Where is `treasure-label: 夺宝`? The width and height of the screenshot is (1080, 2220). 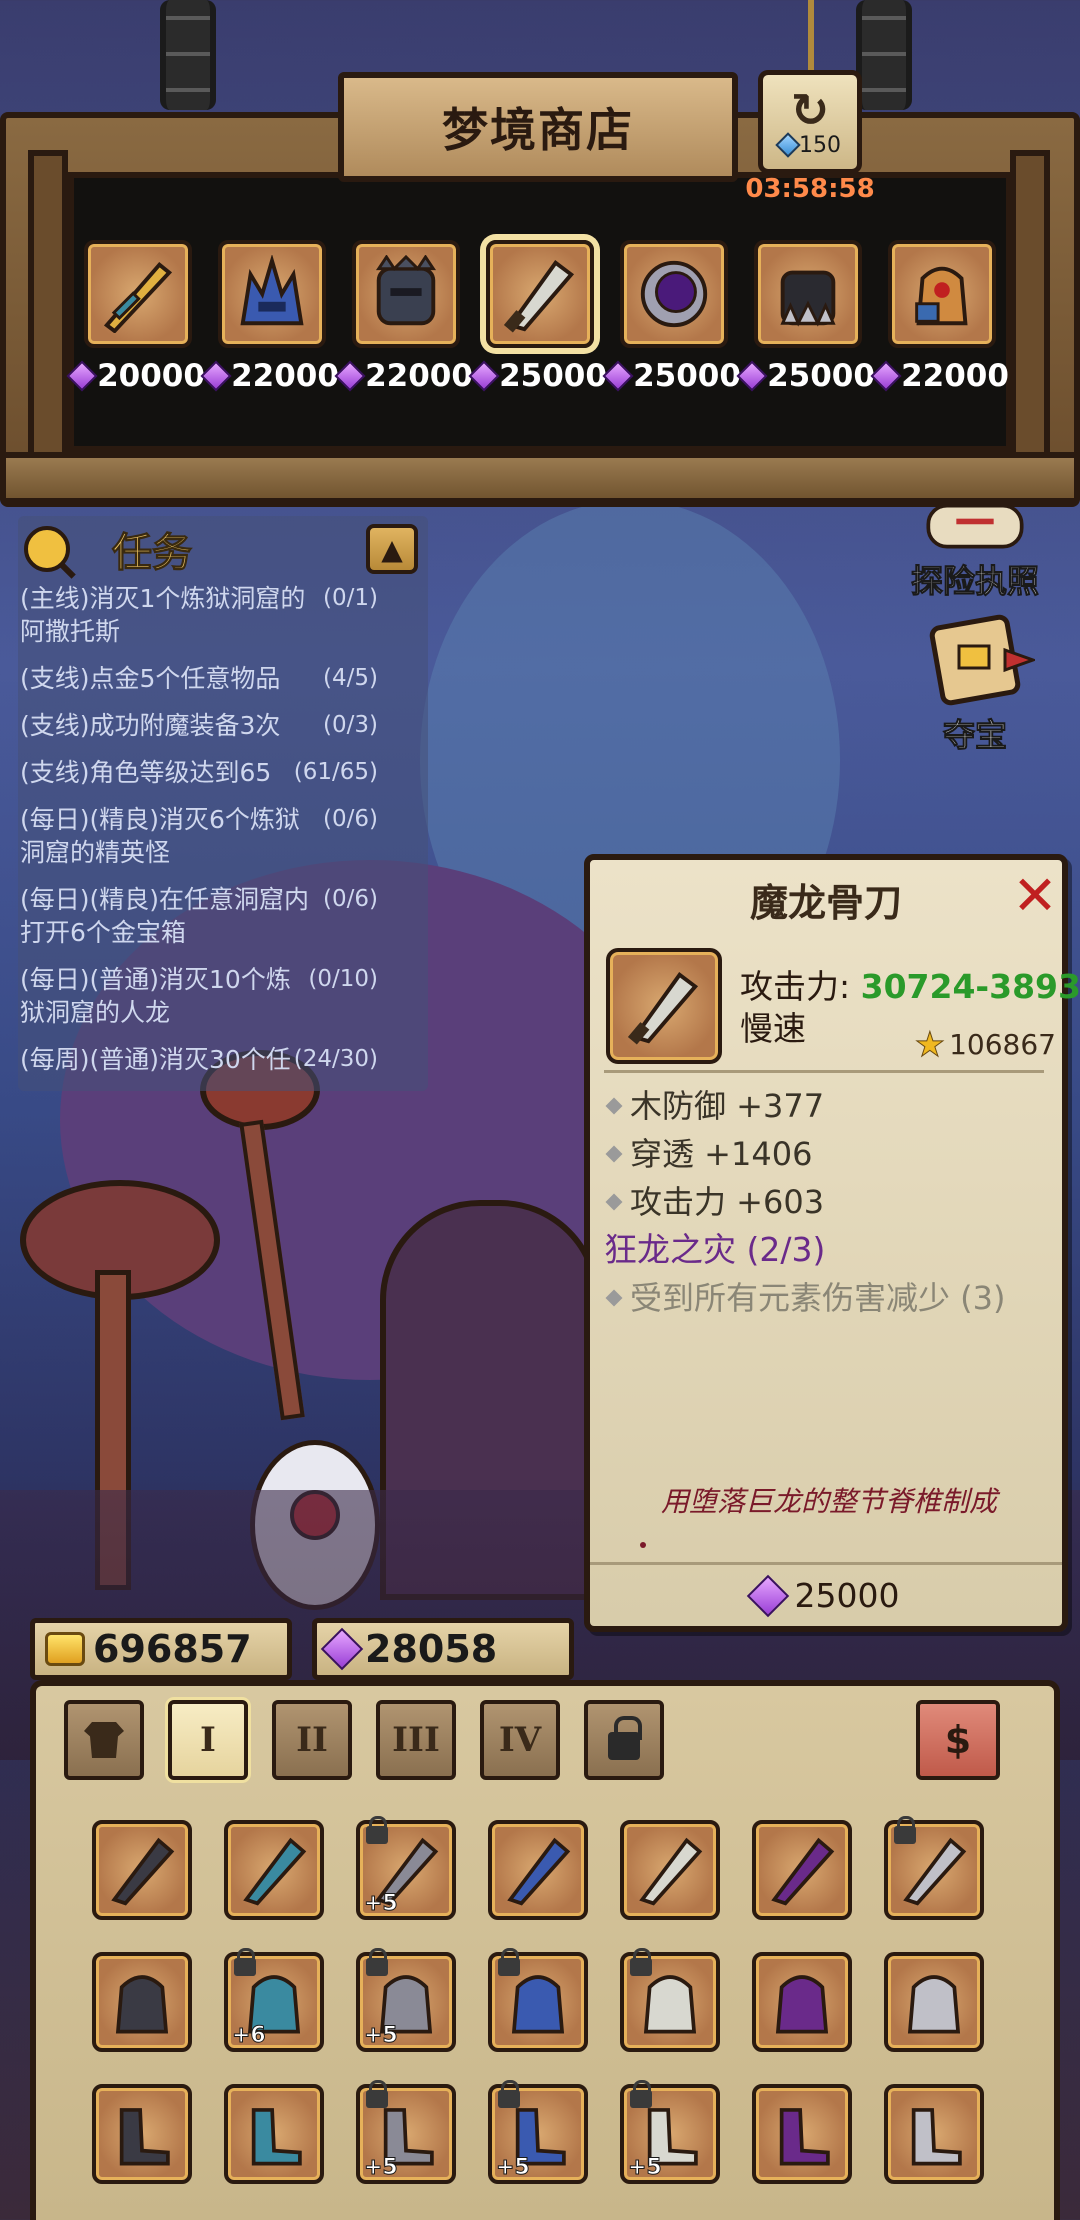 treasure-label: 夺宝 is located at coordinates (974, 735).